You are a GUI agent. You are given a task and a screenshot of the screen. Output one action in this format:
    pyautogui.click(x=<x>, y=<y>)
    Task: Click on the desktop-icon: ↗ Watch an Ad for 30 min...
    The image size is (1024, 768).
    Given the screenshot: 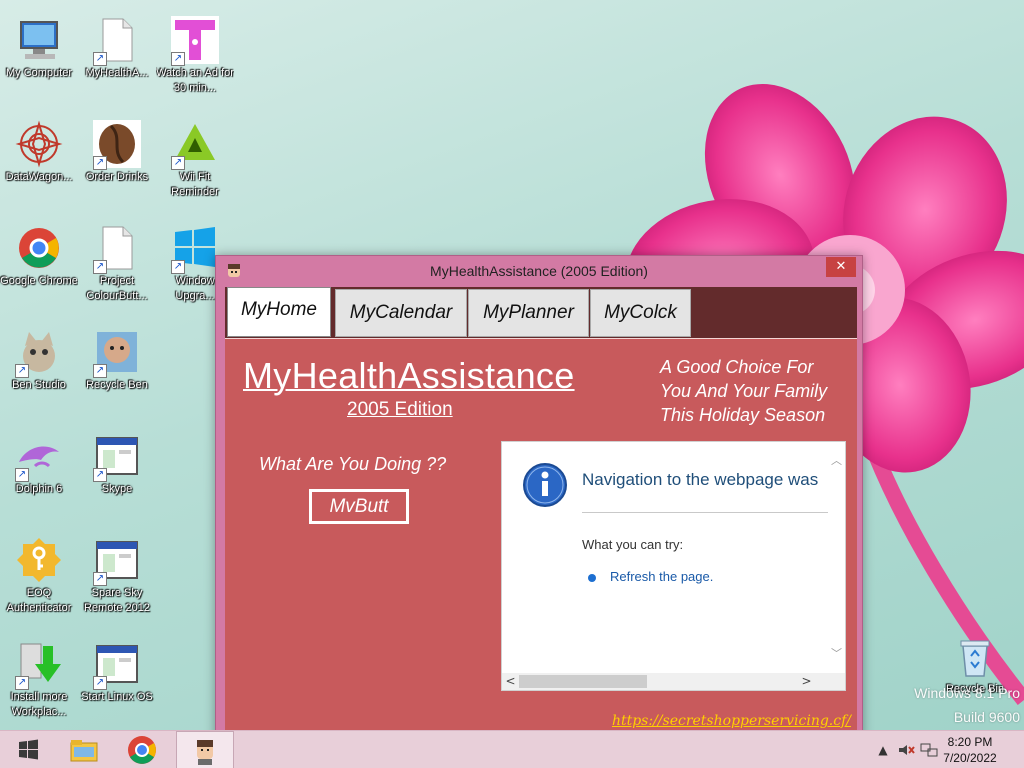 What is the action you would take?
    pyautogui.click(x=195, y=58)
    